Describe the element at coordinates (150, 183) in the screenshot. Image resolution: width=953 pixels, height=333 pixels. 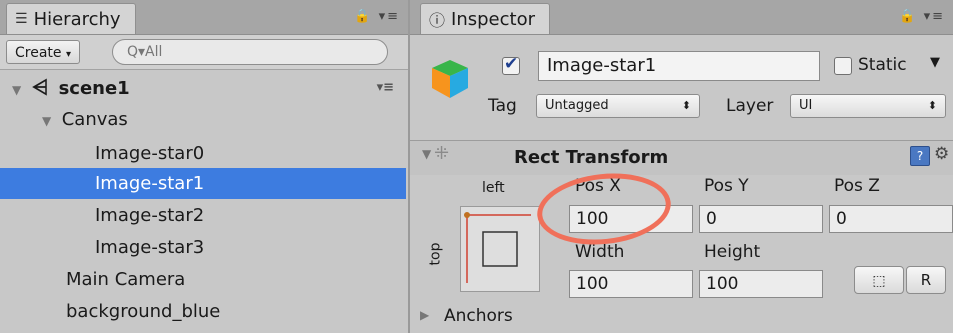
I see `tree-item-label: Image-star1` at that location.